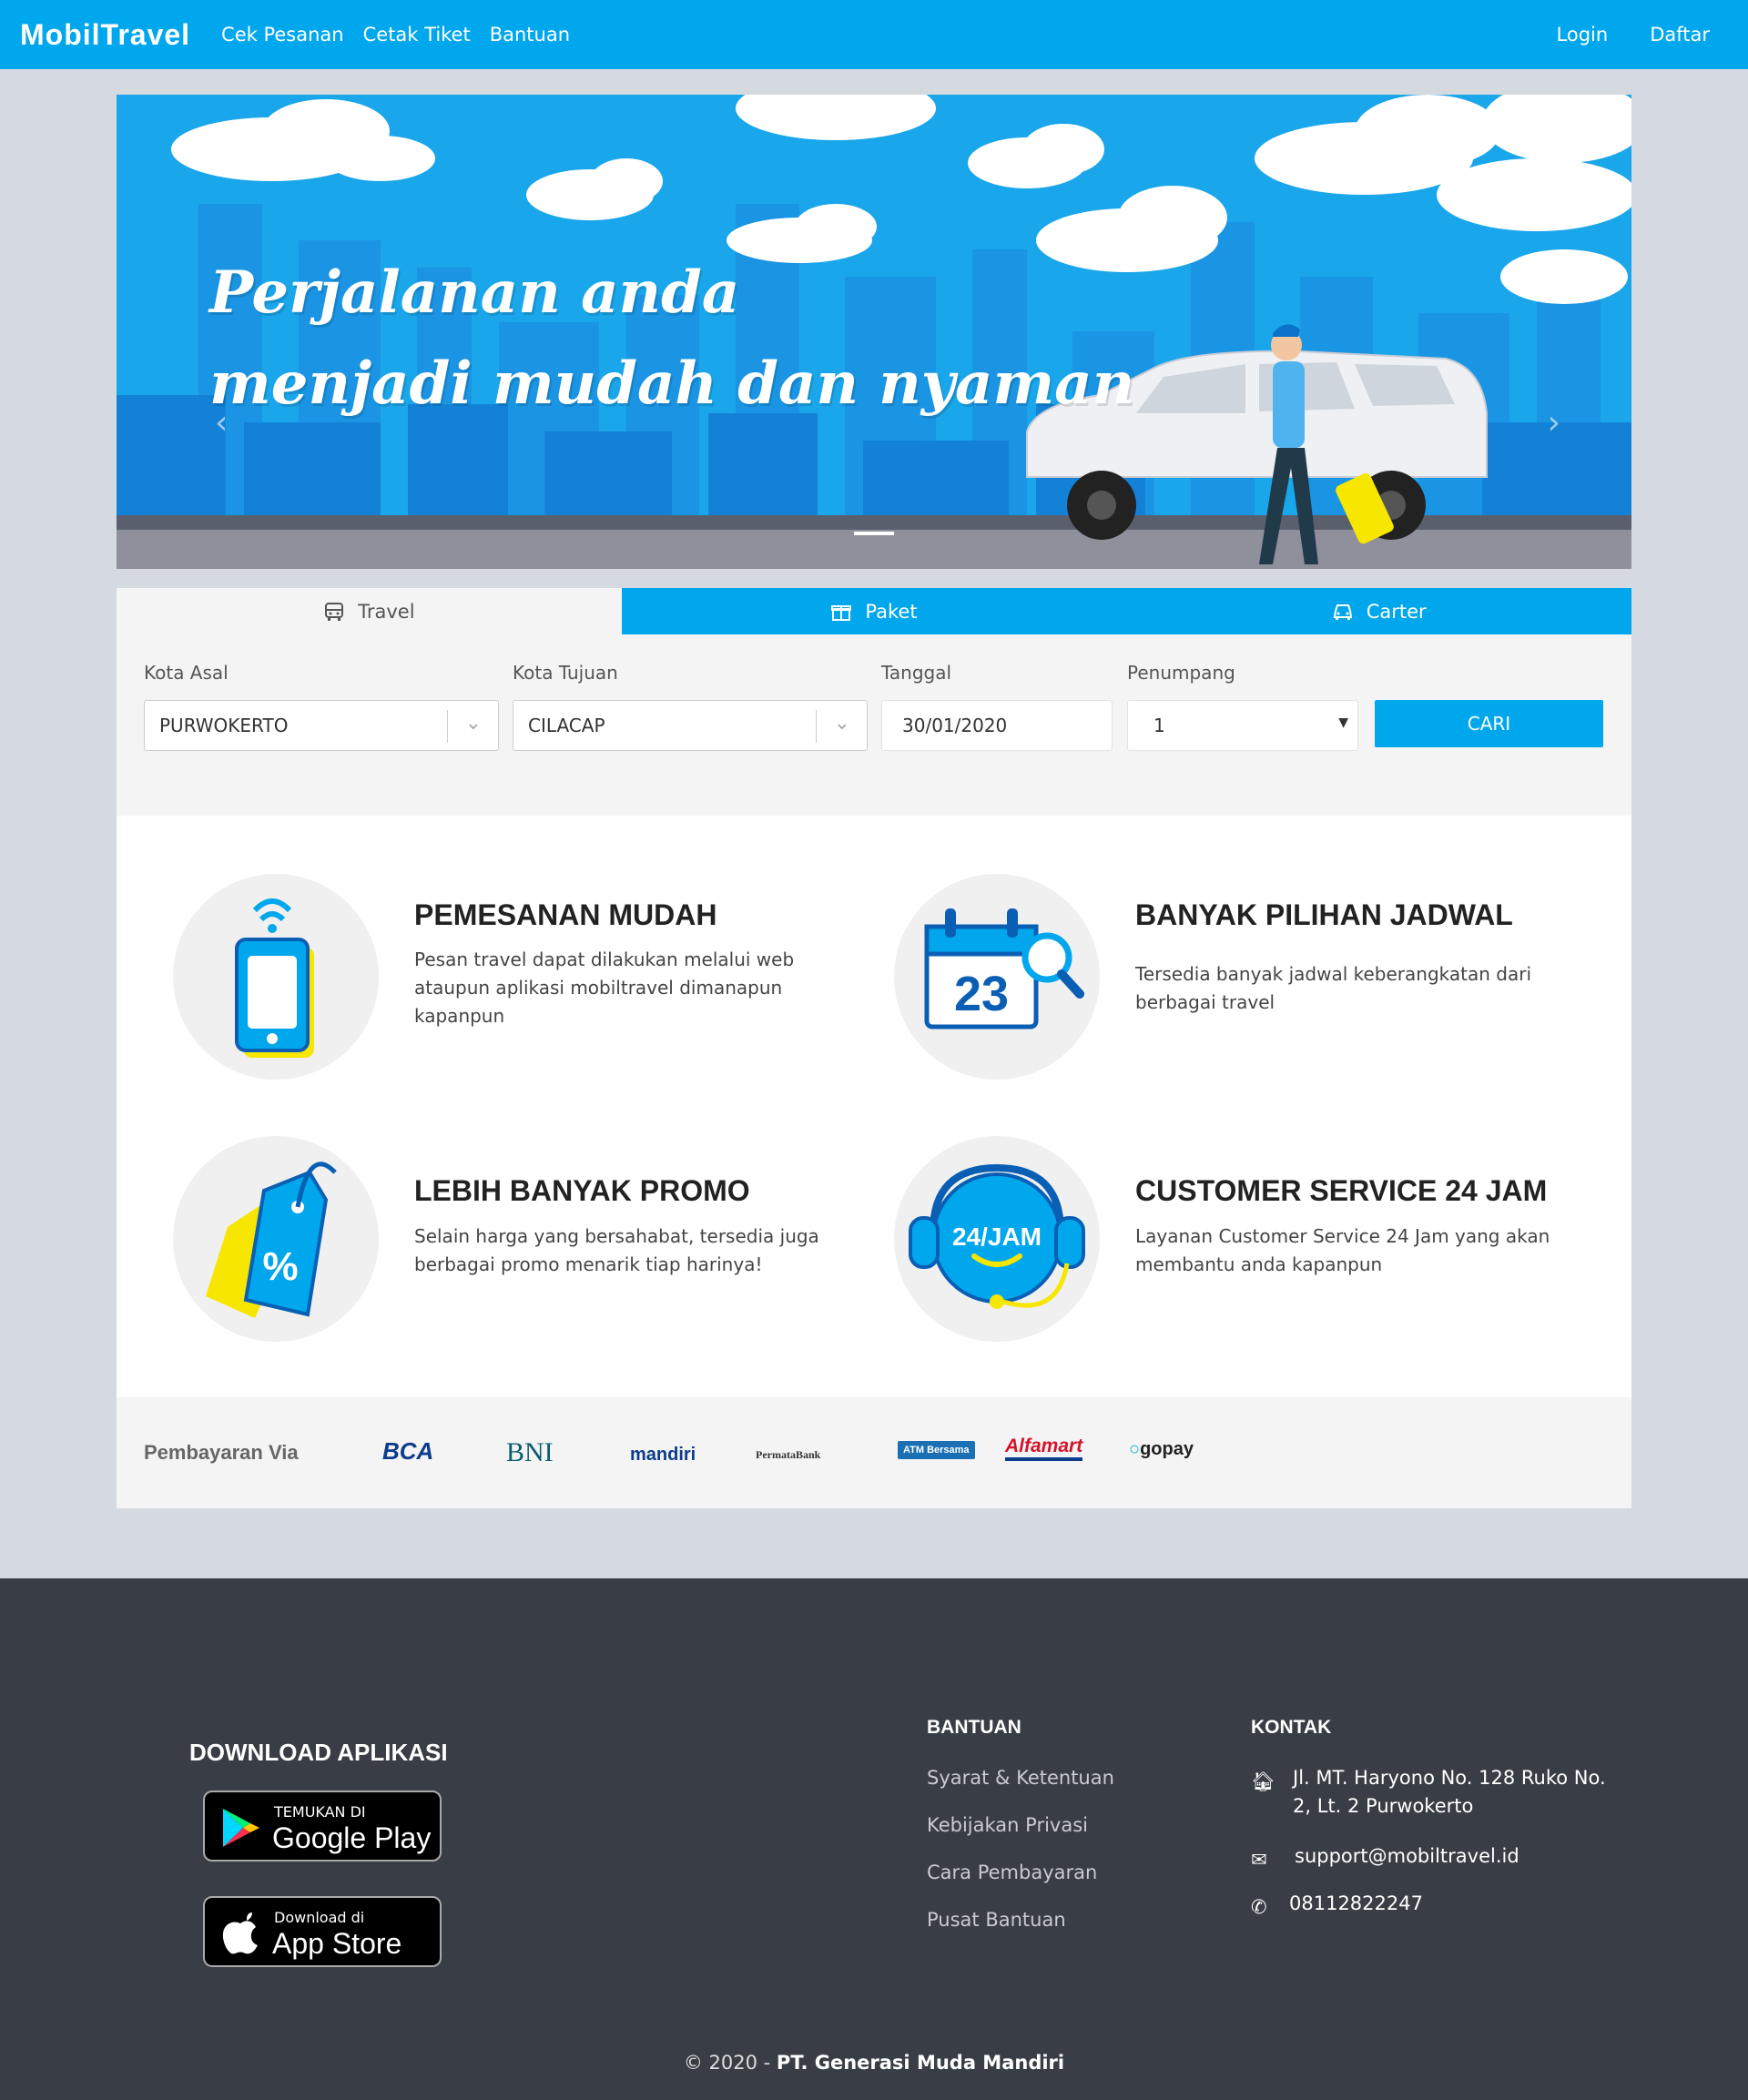  I want to click on nav-links: Cek Pesanan Cetak Tiket Bantuan, so click(395, 35).